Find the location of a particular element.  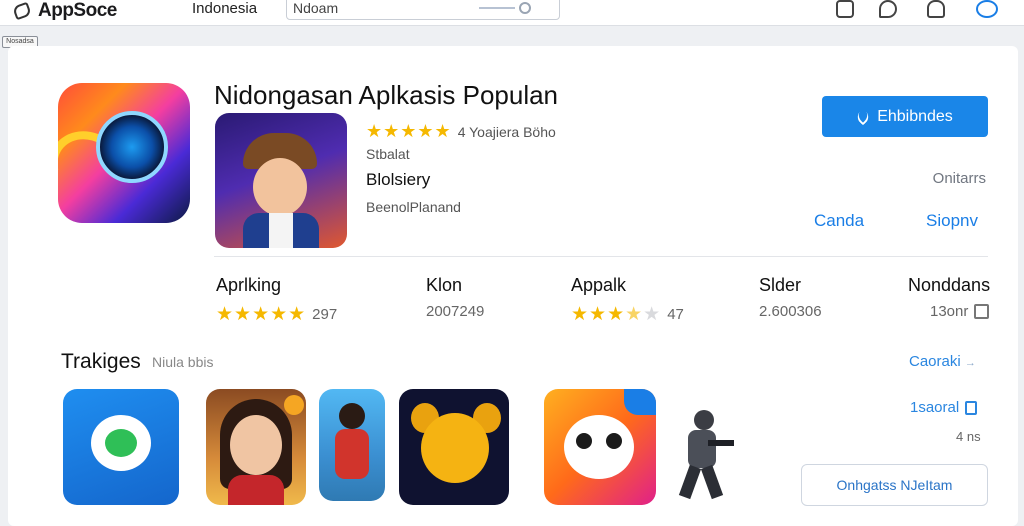

logo-text: AppSoce is located at coordinates (77, 10).